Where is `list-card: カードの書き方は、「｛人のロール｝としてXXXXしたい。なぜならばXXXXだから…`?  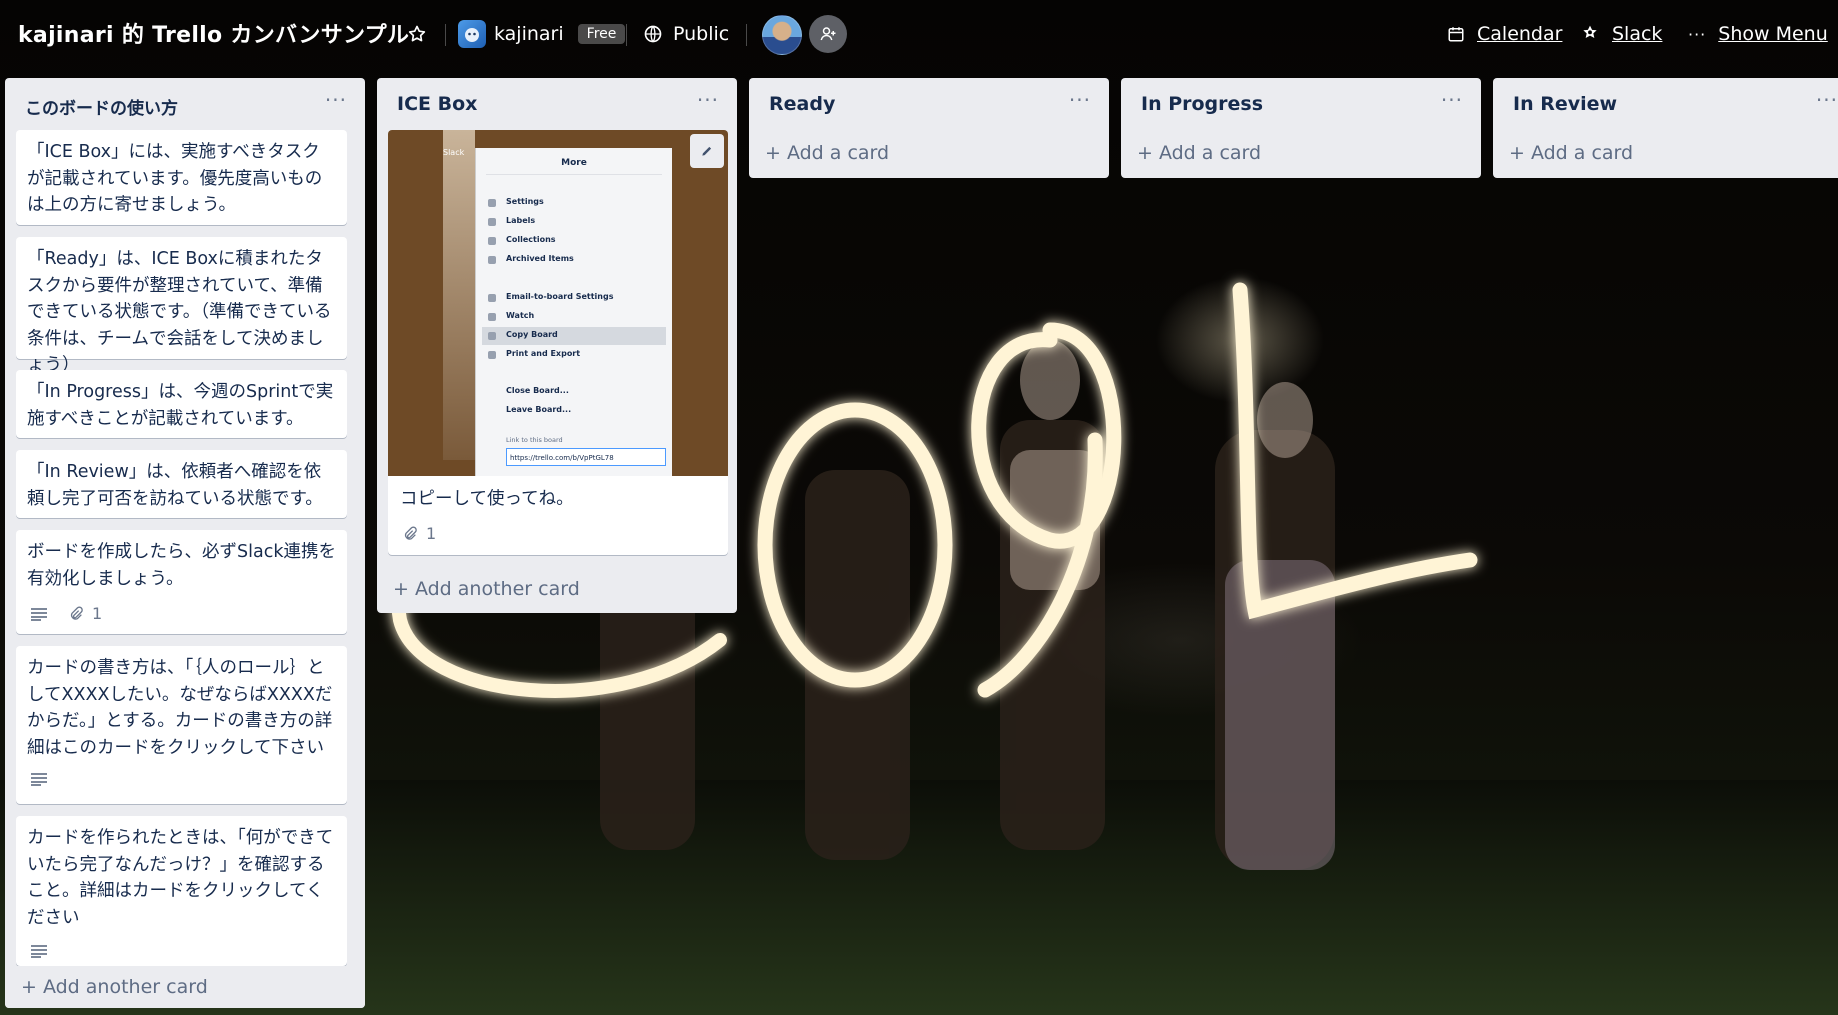 list-card: カードの書き方は、「｛人のロール｝としてXXXXしたい。なぜならばXXXXだから… is located at coordinates (181, 725).